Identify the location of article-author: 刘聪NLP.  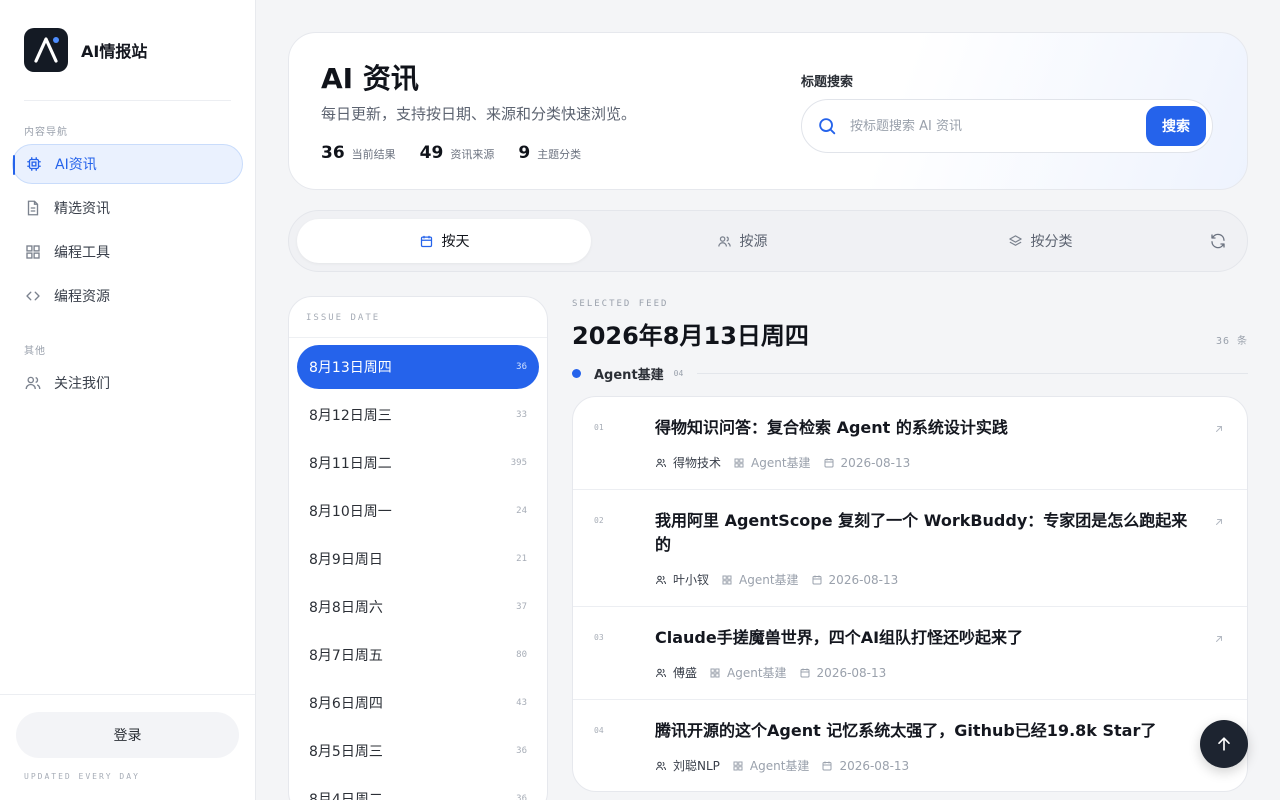
(687, 765).